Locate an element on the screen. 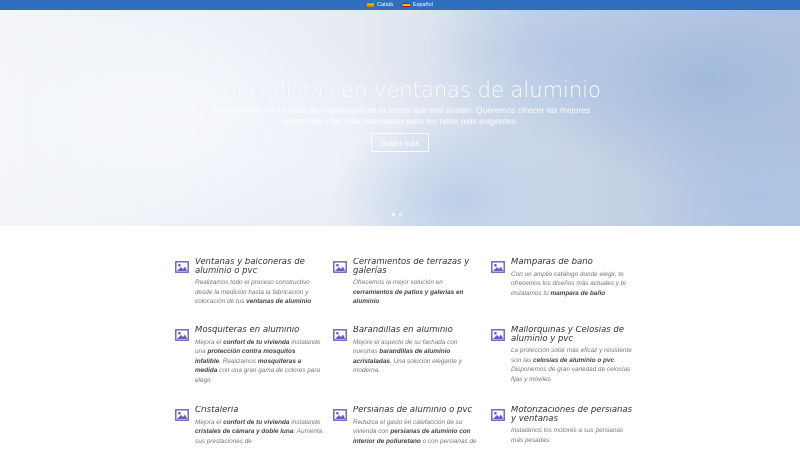 The height and width of the screenshot is (450, 800). catalan-flag-icon is located at coordinates (371, 5).